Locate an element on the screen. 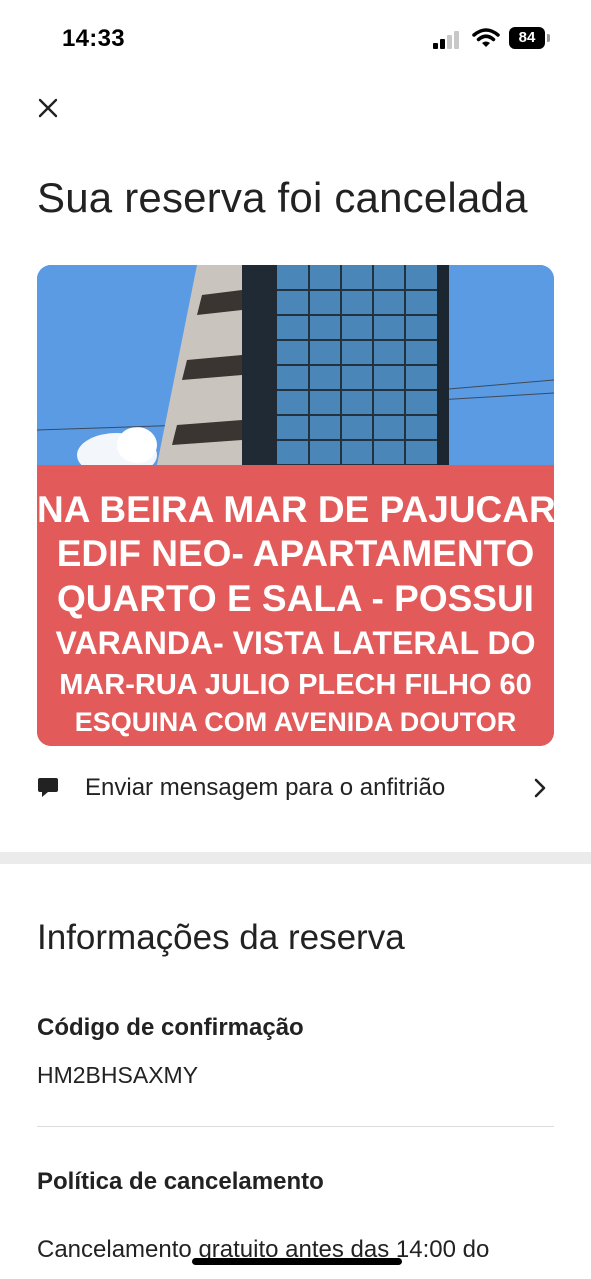  close-icon is located at coordinates (48, 108).